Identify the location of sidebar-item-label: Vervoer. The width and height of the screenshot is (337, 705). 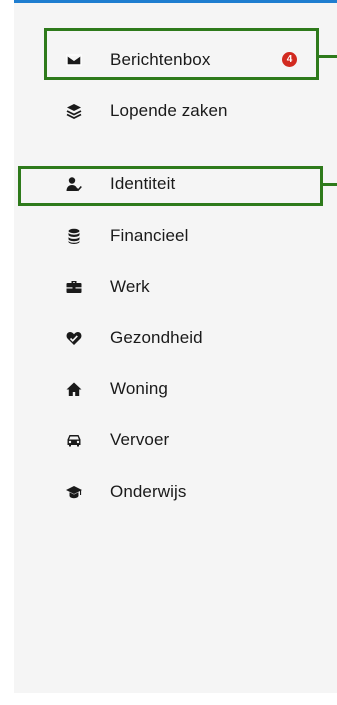
(140, 439).